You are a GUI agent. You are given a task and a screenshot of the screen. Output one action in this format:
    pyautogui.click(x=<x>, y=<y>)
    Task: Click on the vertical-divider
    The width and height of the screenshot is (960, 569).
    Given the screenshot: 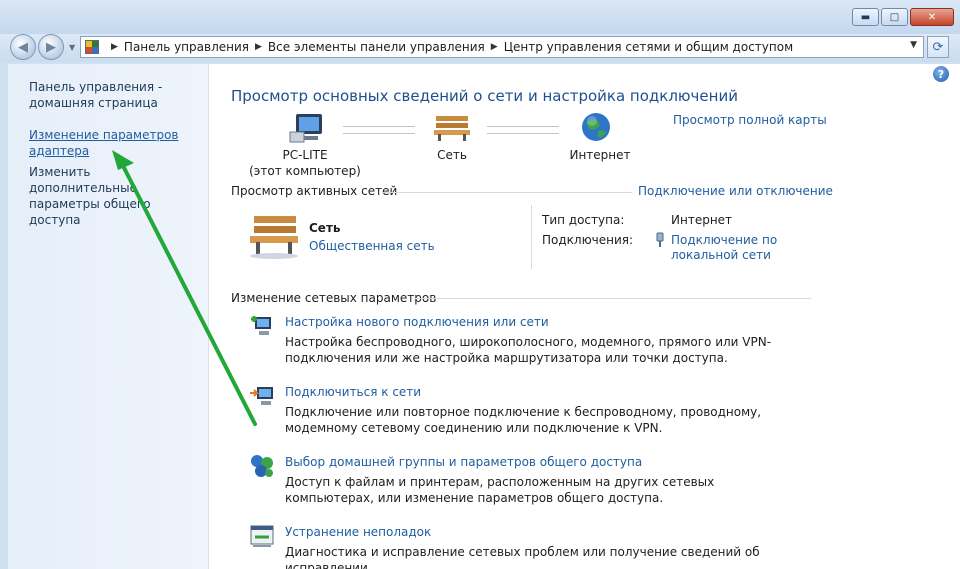 What is the action you would take?
    pyautogui.click(x=531, y=237)
    